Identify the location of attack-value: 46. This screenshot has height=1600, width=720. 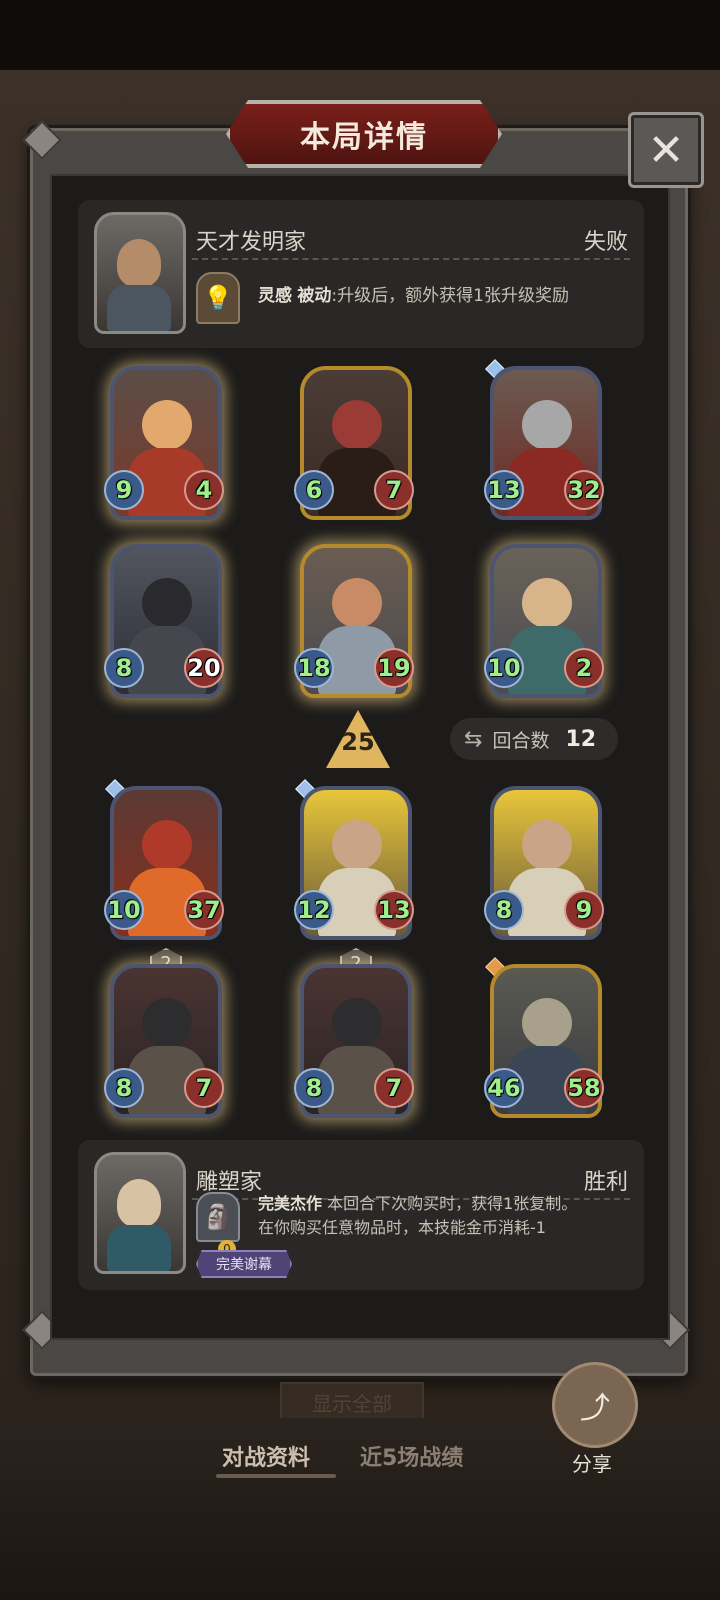
(504, 1088).